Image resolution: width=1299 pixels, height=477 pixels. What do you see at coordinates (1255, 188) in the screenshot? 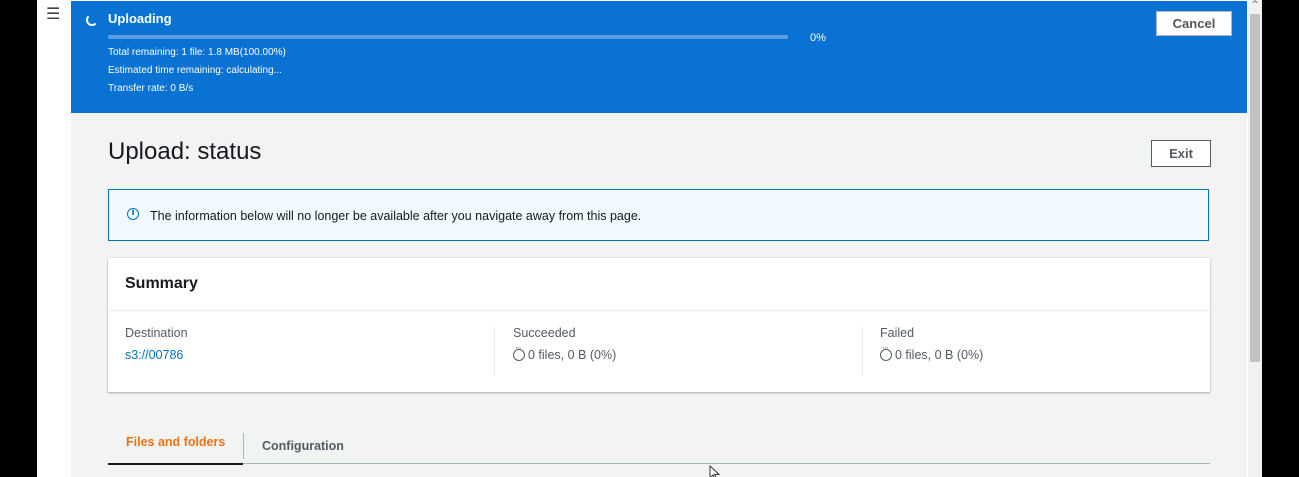
I see `scrollbar-thumb` at bounding box center [1255, 188].